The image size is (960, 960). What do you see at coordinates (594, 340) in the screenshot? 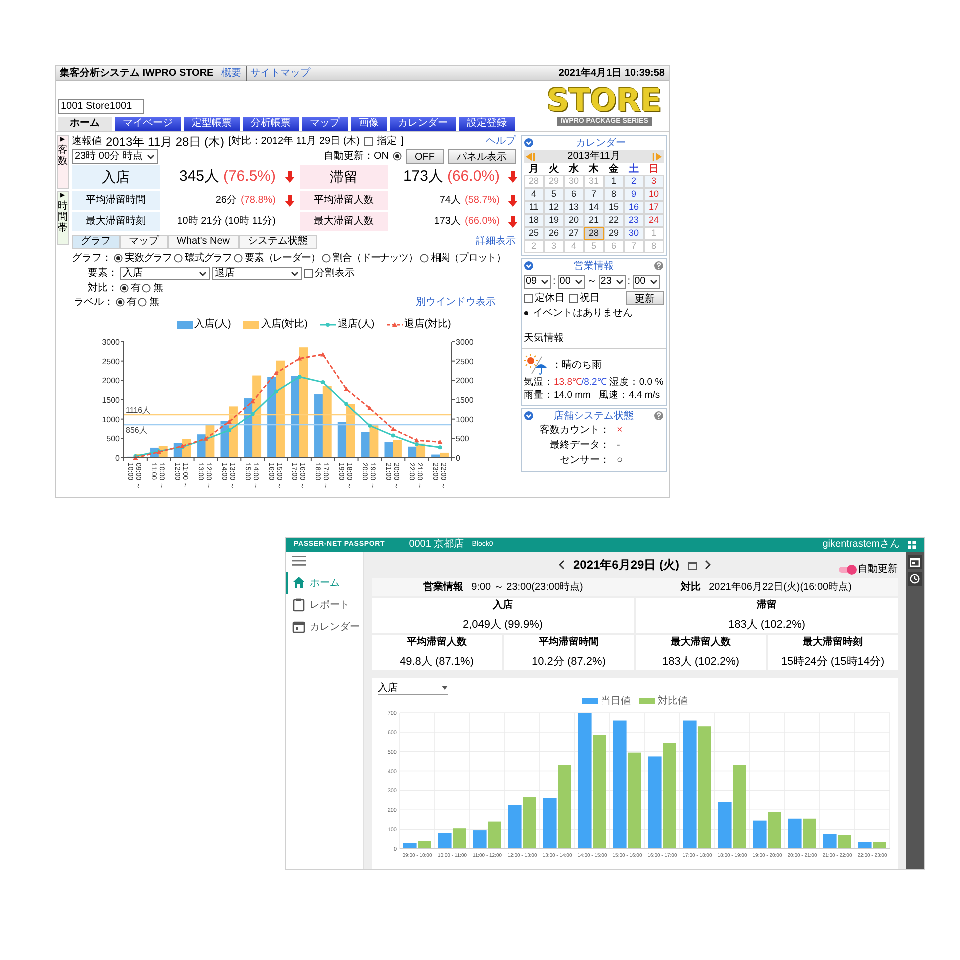
I see `weather-title: 天気情報` at bounding box center [594, 340].